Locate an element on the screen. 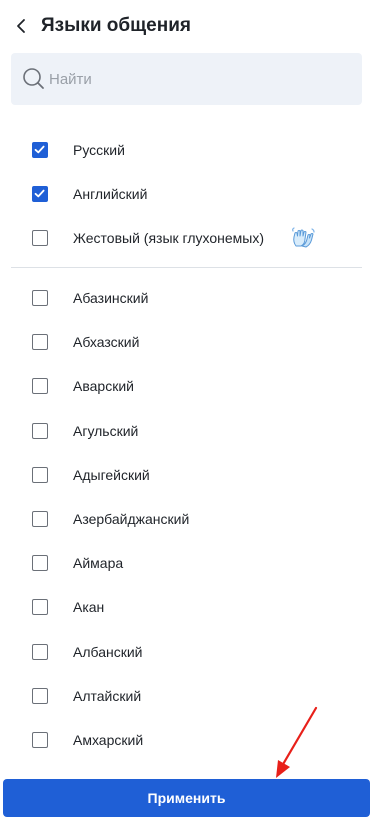  language-option-english: Английский is located at coordinates (188, 194).